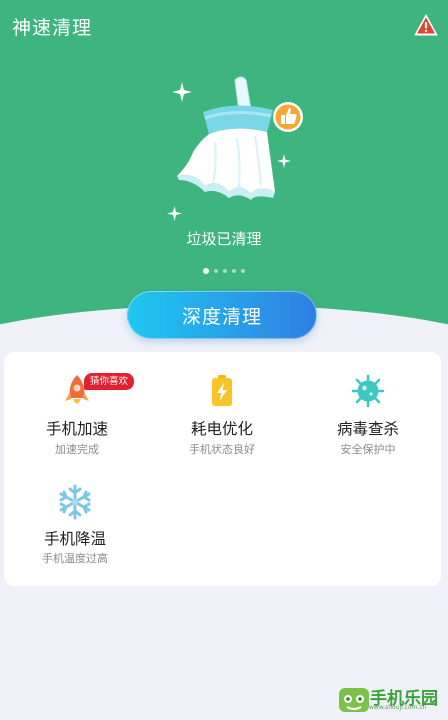  I want to click on feature-cool-down: 手机降温 手机温度过高, so click(75, 529).